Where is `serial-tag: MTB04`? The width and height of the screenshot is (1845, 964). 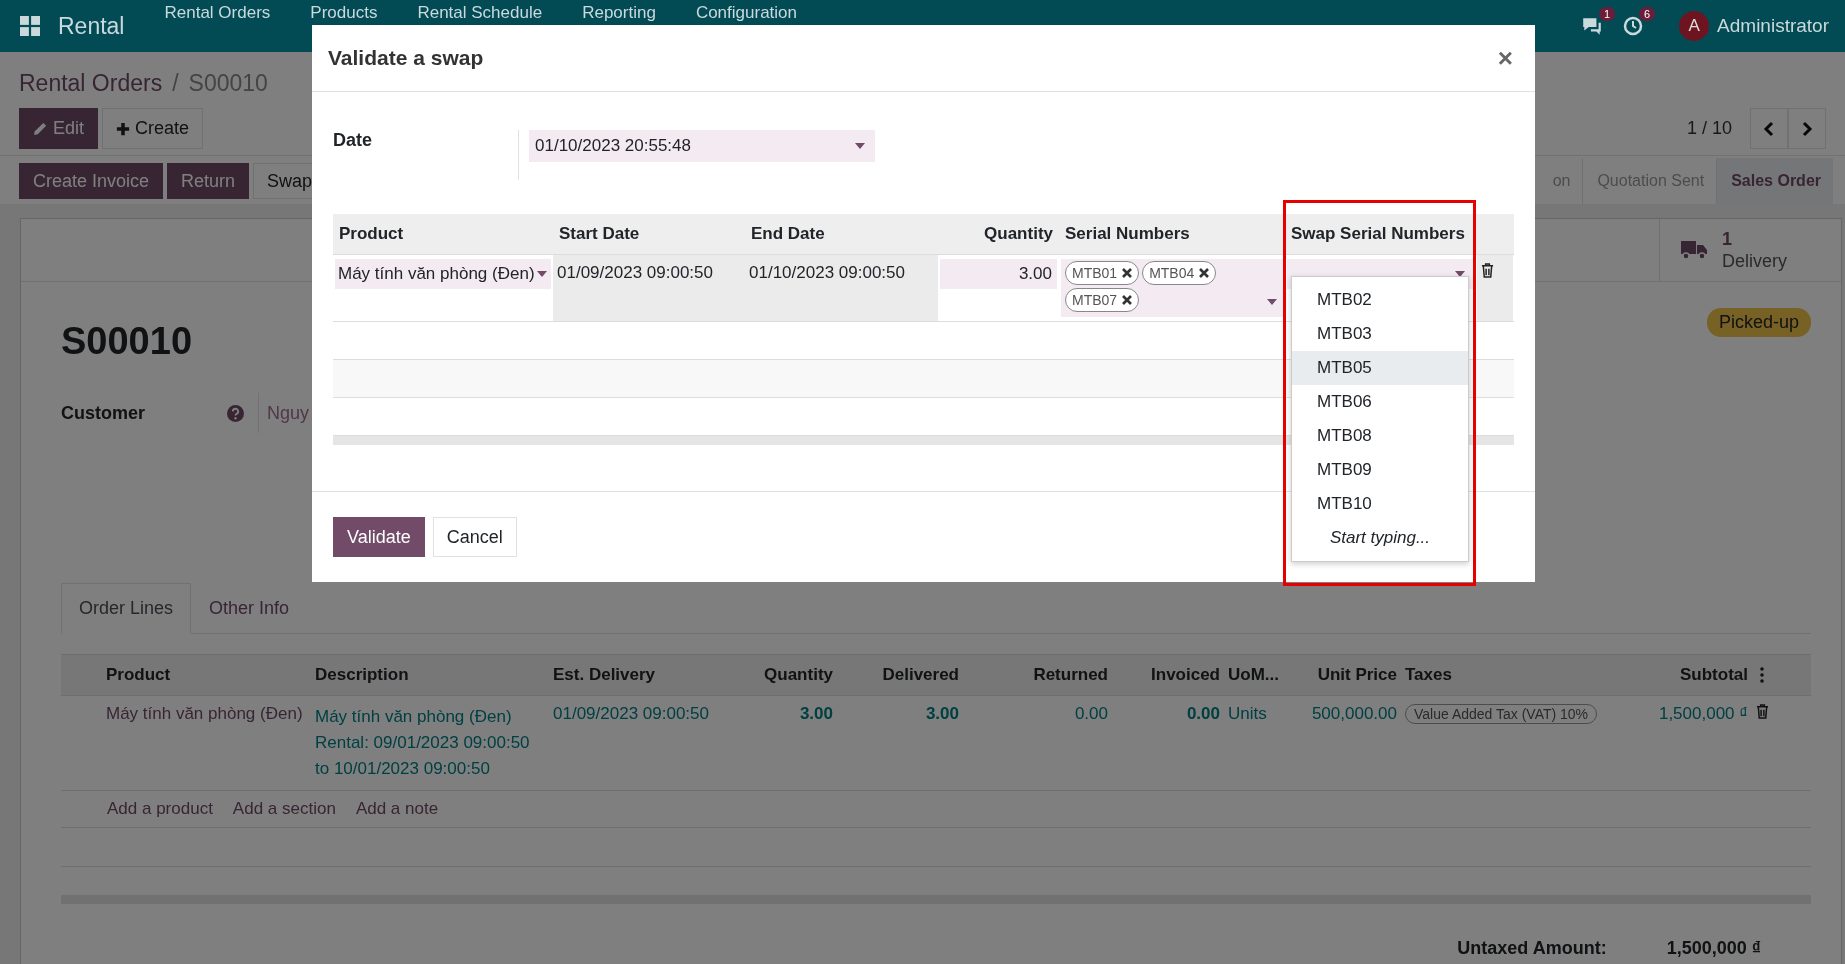 serial-tag: MTB04 is located at coordinates (1179, 273).